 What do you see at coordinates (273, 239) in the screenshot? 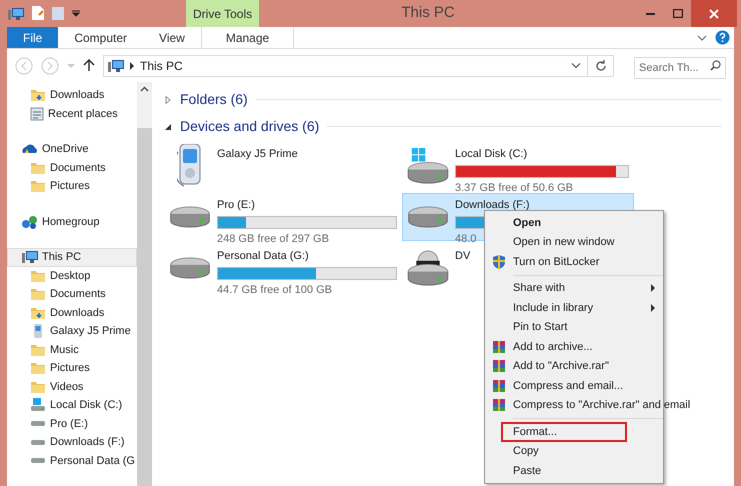
I see `free-space-text: 248 GB free of 297 GB` at bounding box center [273, 239].